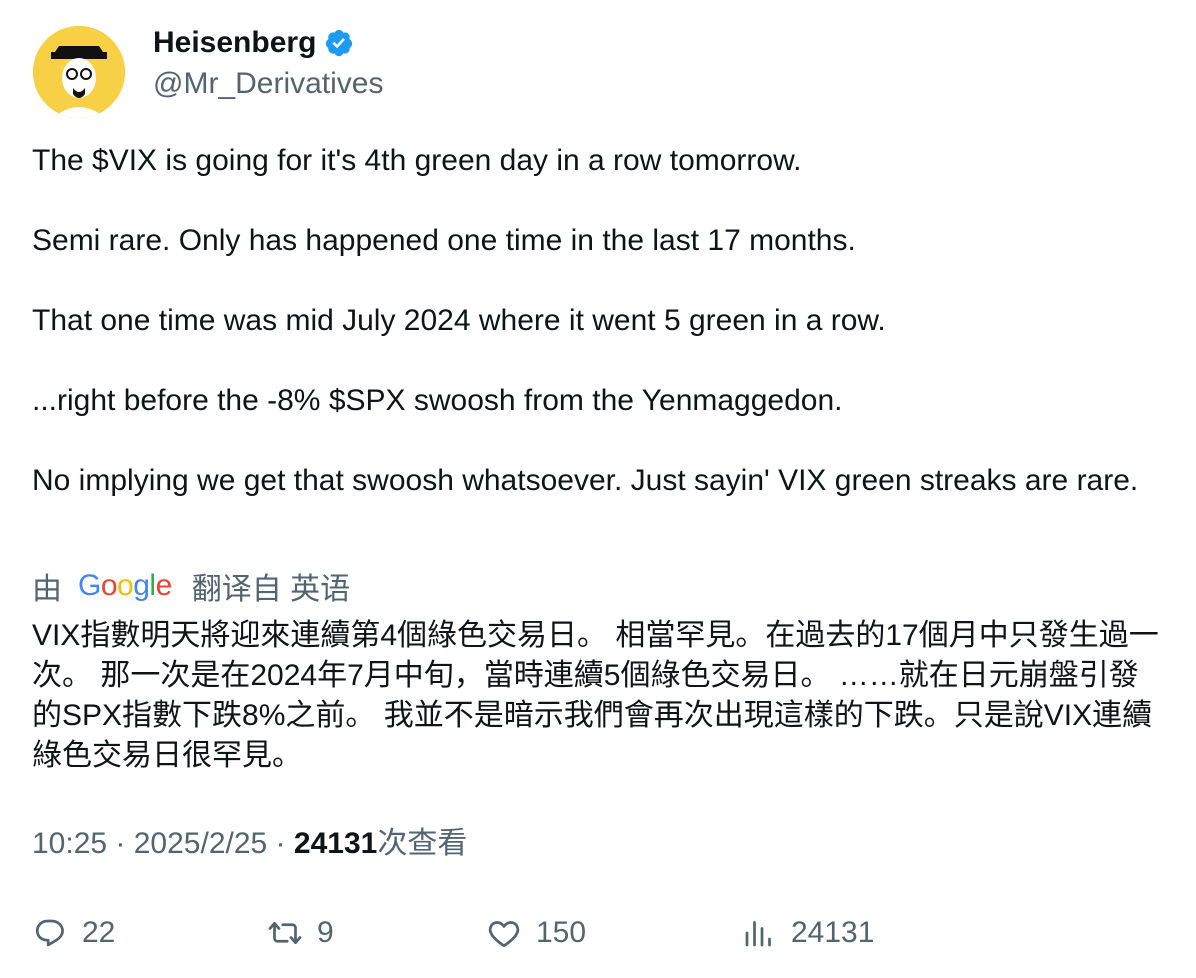 Image resolution: width=1196 pixels, height=978 pixels. What do you see at coordinates (833, 932) in the screenshot?
I see `views-action-count: 24131` at bounding box center [833, 932].